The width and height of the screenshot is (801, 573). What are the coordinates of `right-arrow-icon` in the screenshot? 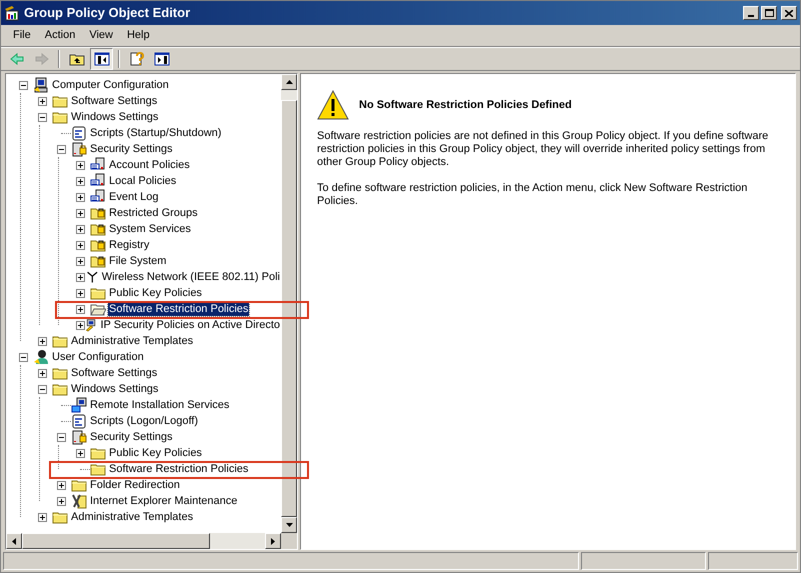 It's located at (273, 541).